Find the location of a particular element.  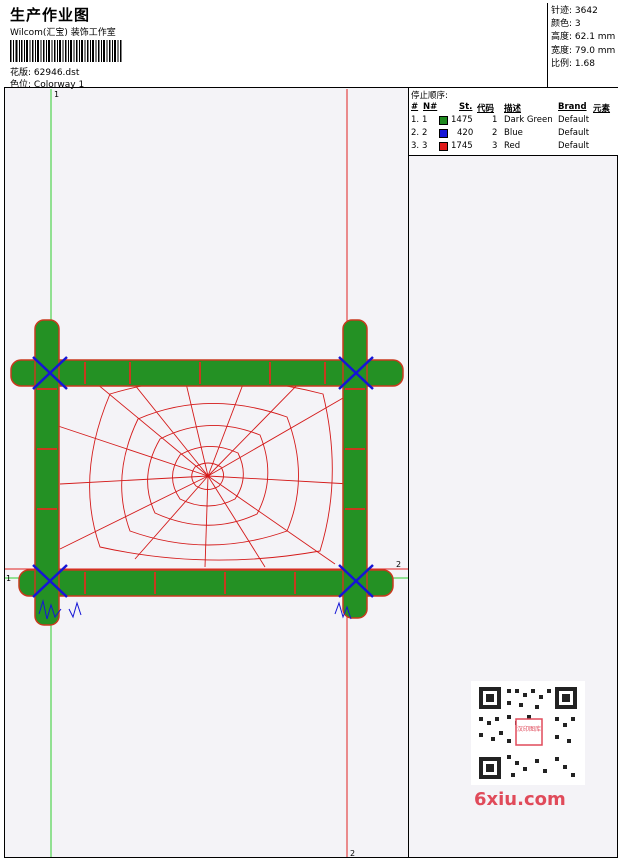

col-head-element: 元素 is located at coordinates (602, 109).